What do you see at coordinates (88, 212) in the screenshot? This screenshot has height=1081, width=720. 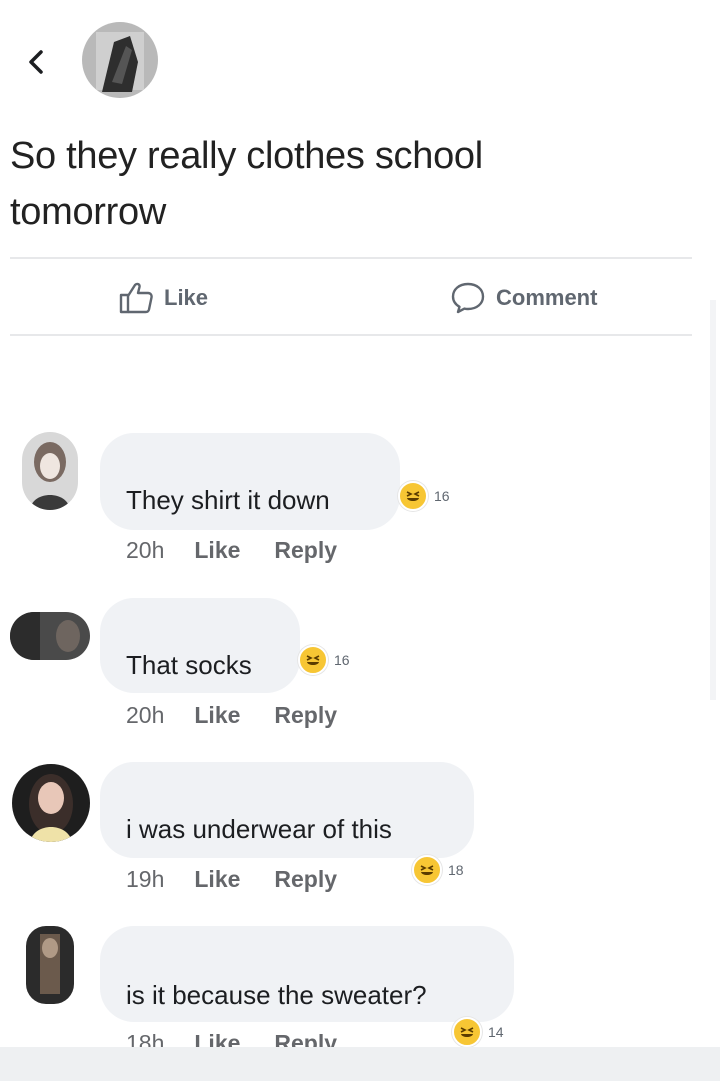 I see `post-text-line: tomorrow` at bounding box center [88, 212].